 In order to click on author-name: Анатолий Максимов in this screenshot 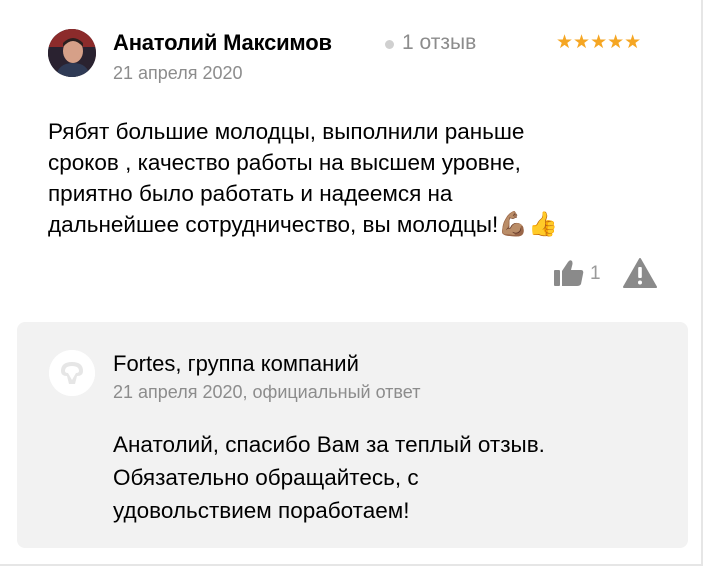, I will do `click(222, 43)`.